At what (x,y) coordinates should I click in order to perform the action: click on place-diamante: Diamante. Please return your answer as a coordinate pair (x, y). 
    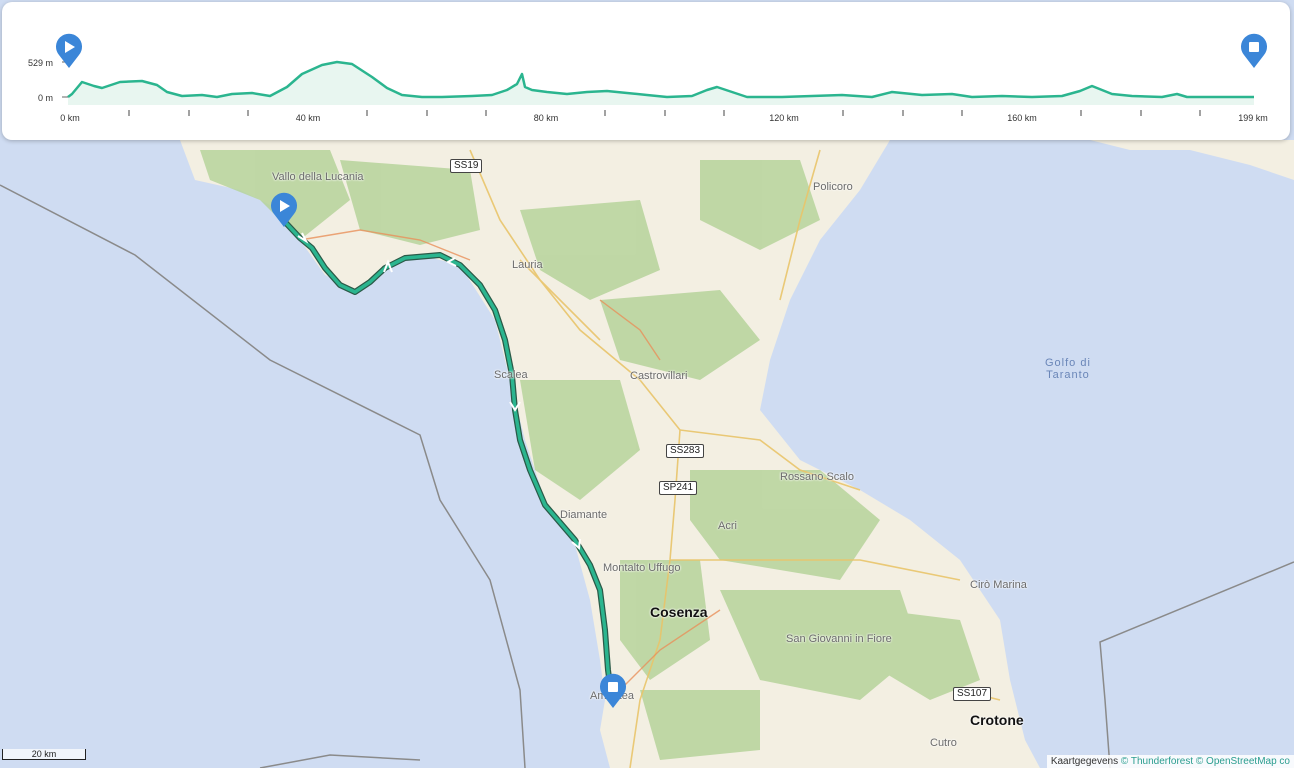
    Looking at the image, I should click on (584, 515).